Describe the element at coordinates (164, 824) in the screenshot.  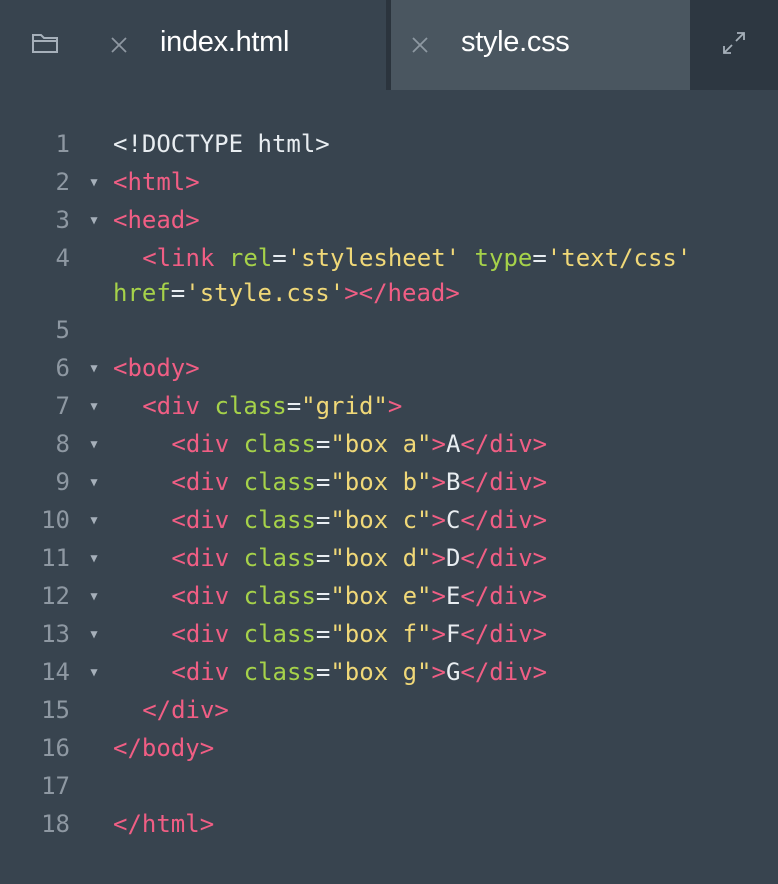
I see `code-token: </html>` at that location.